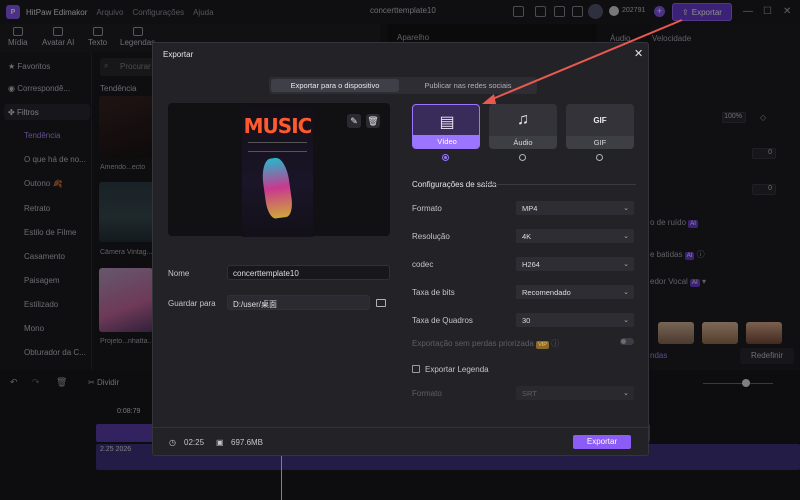 This screenshot has height=500, width=800. Describe the element at coordinates (599, 157) in the screenshot. I see `radio-gif` at that location.